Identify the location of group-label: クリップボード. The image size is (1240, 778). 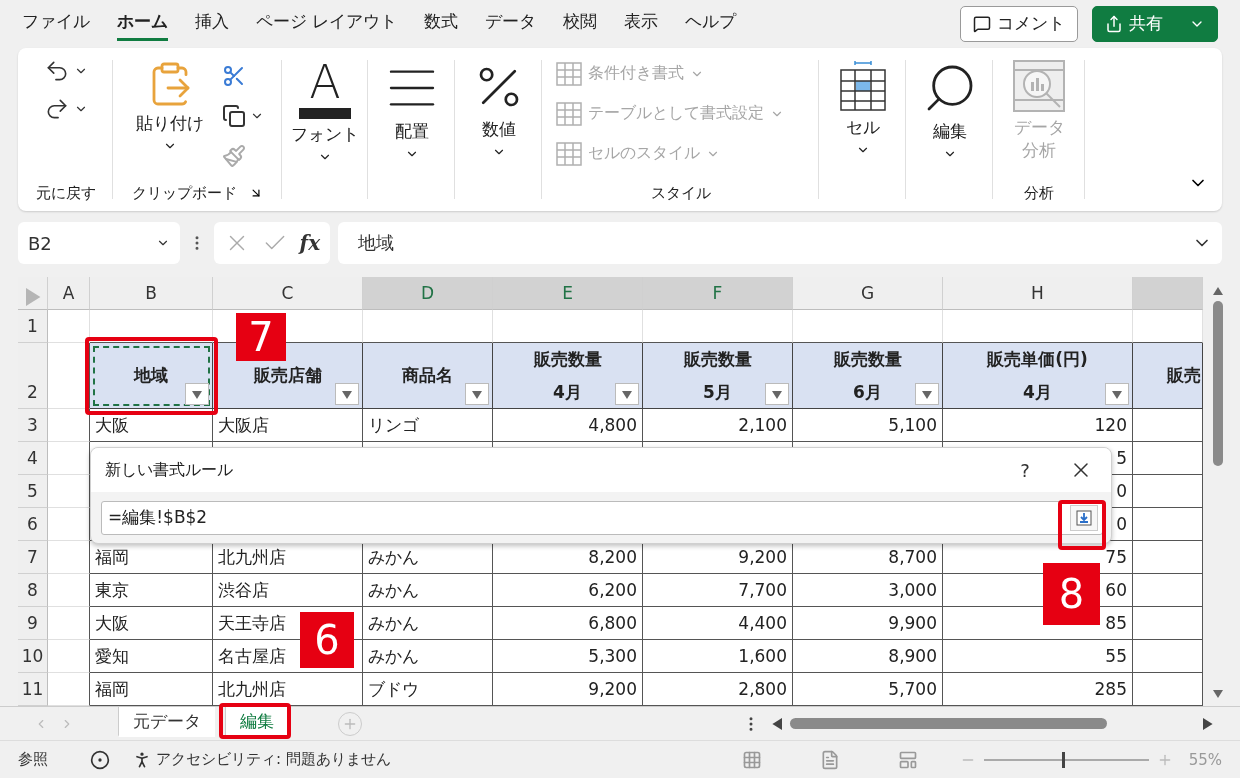
(184, 193).